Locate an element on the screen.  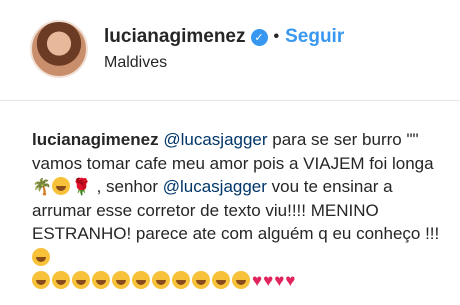
comment-mention-1: @lucasjagger is located at coordinates (215, 139).